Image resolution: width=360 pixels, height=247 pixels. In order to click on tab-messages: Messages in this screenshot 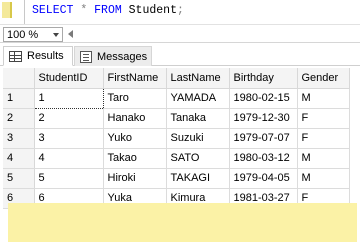, I will do `click(113, 56)`.